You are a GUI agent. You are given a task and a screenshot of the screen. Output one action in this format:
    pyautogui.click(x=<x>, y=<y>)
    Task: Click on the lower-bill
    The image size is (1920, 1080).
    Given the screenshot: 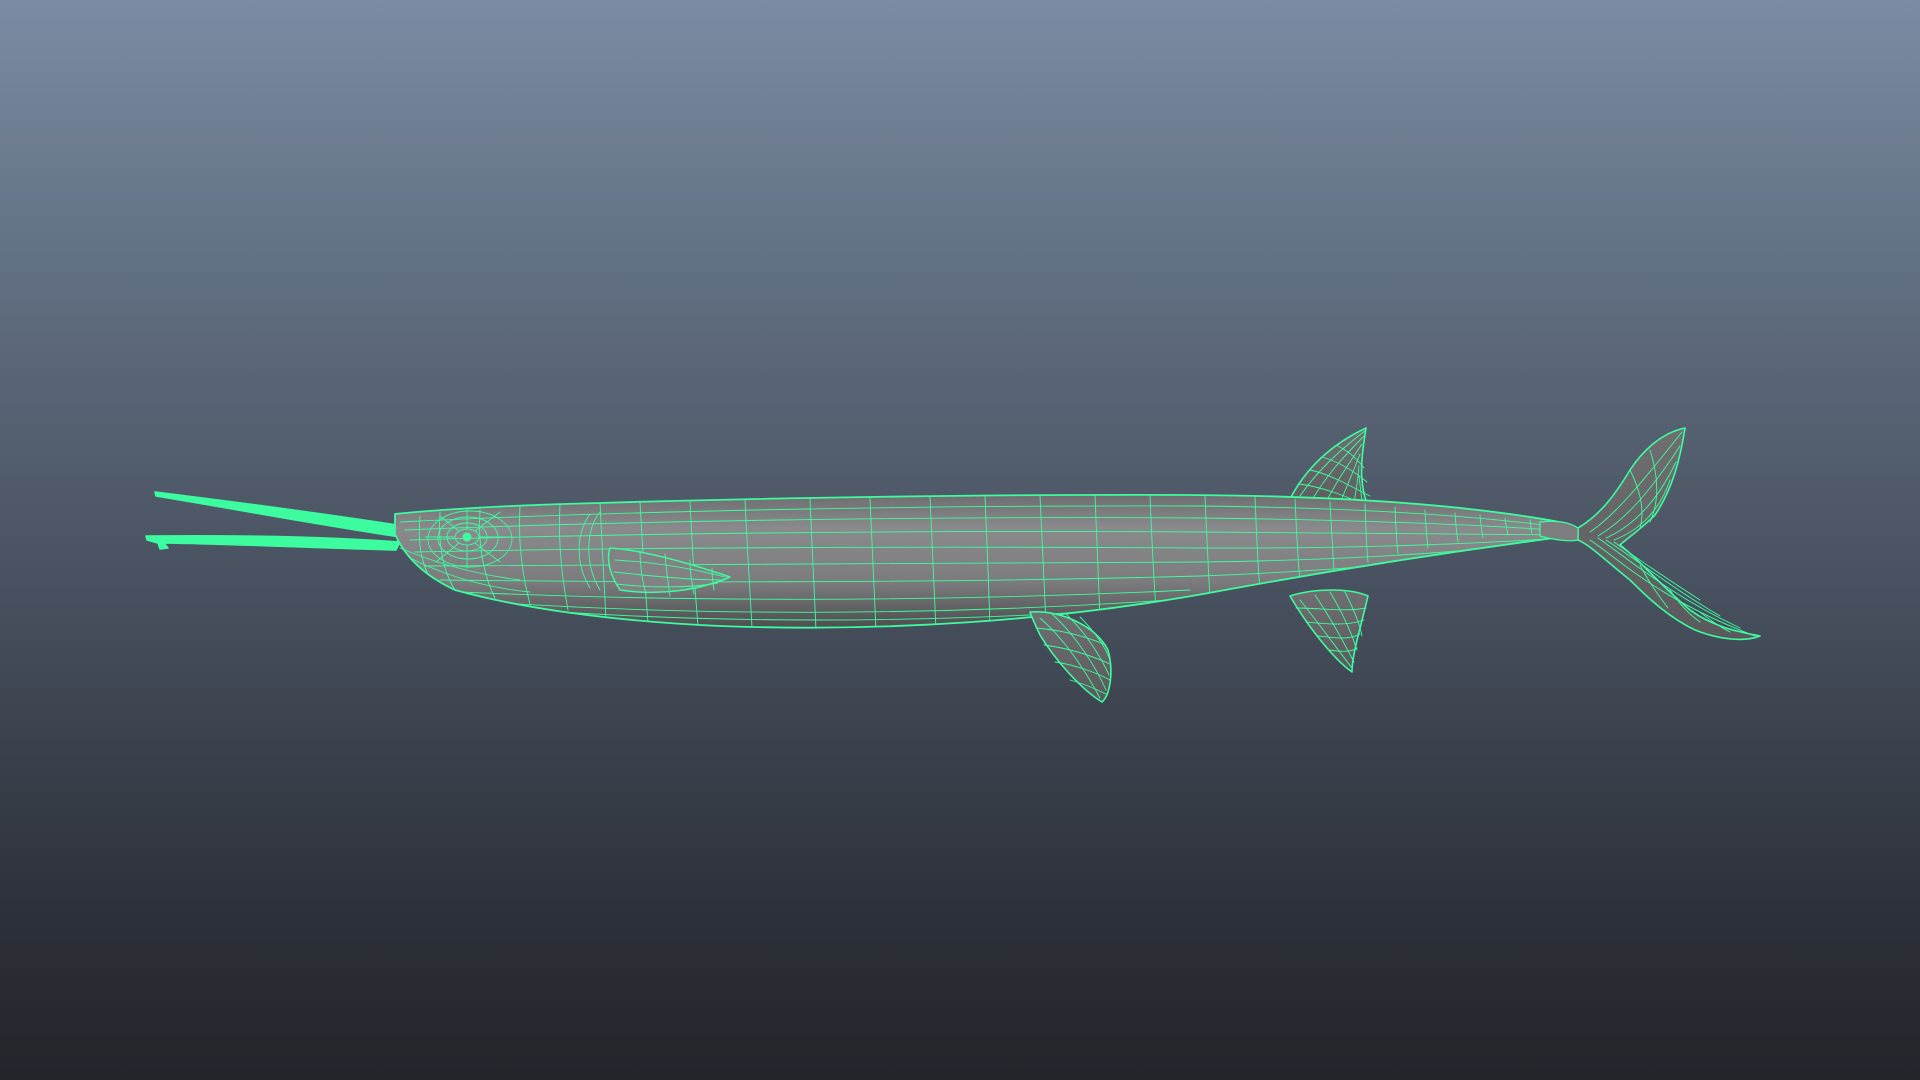 What is the action you would take?
    pyautogui.click(x=273, y=543)
    